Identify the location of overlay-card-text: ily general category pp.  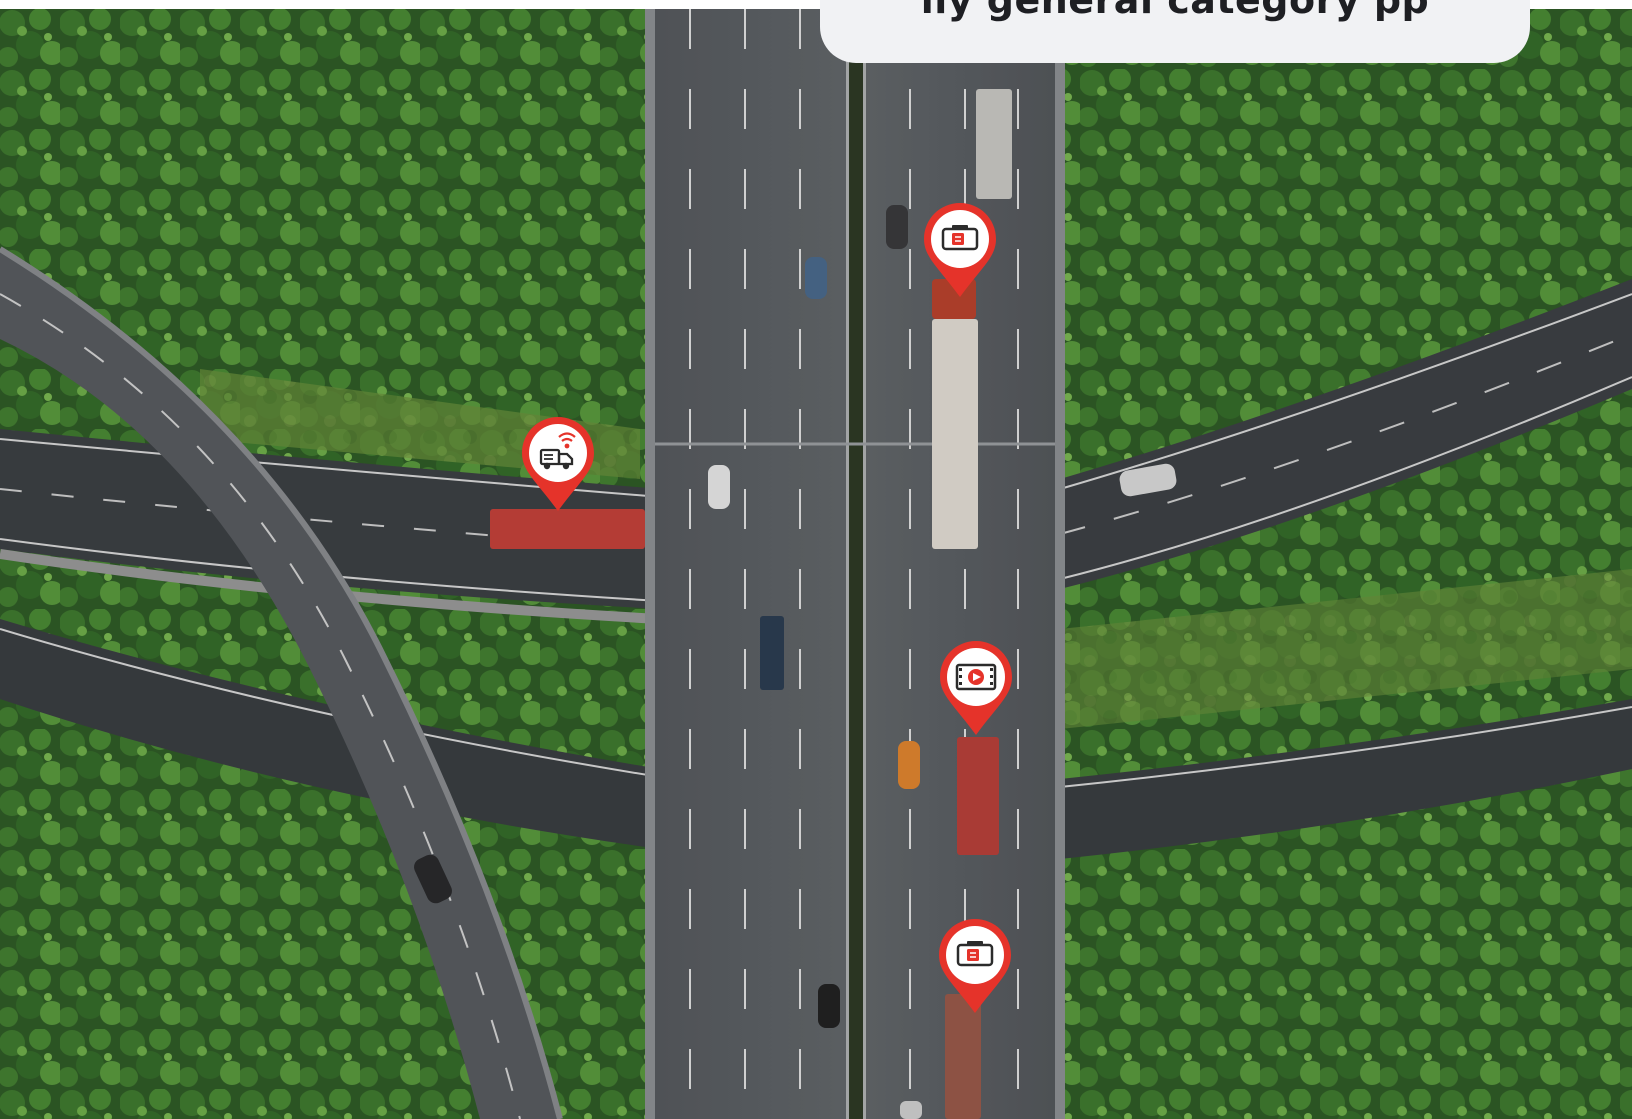
(1175, 11).